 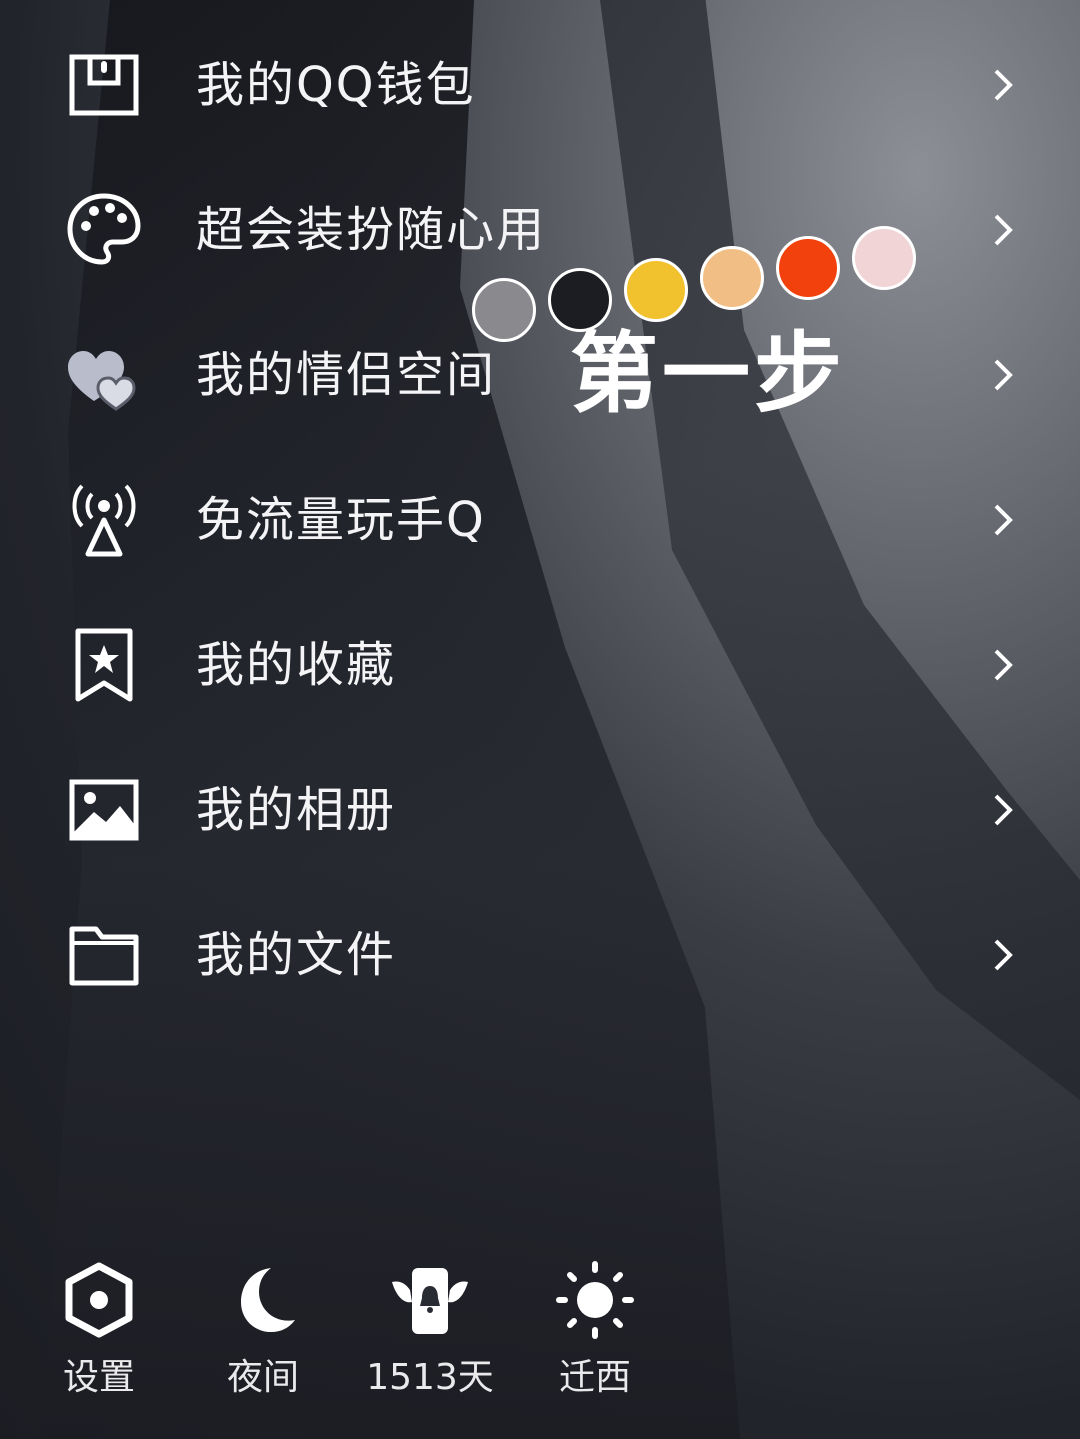 What do you see at coordinates (540, 955) in the screenshot?
I see `menu-item-files: 我的文件` at bounding box center [540, 955].